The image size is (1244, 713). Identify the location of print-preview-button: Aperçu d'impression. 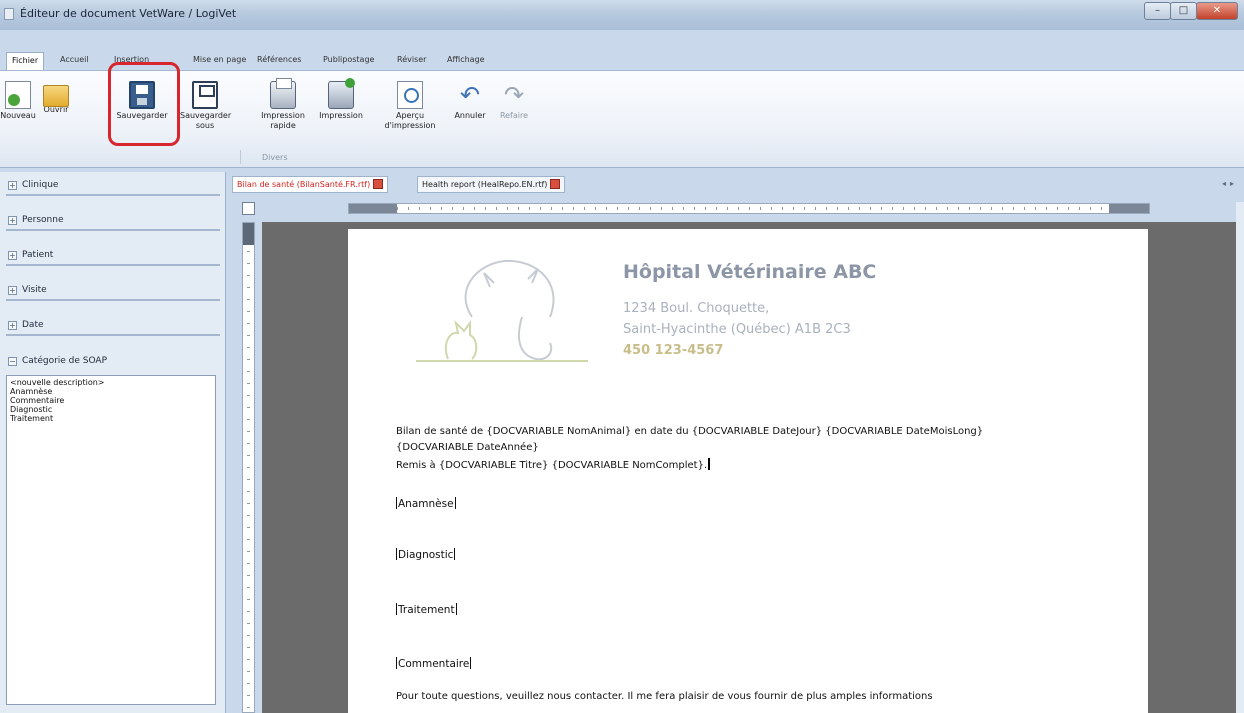
(410, 112).